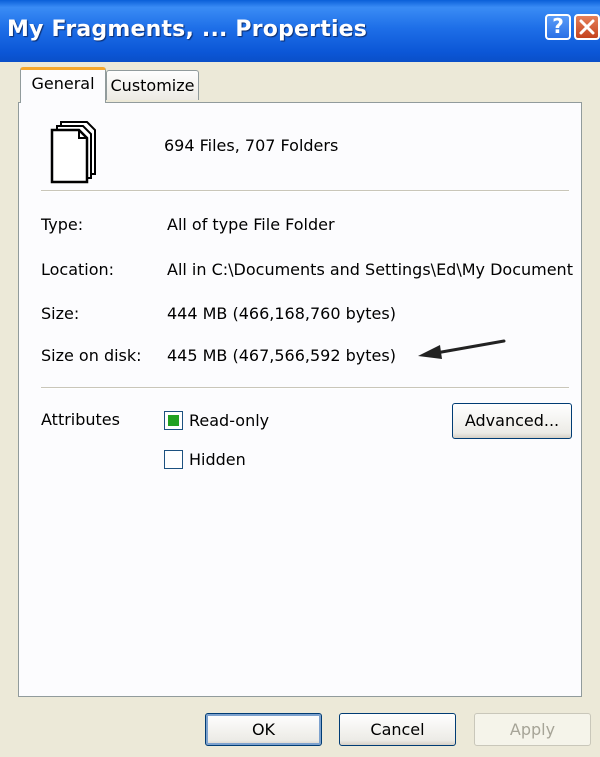  I want to click on size-value: 444 MB (466,168,760 bytes), so click(281, 313).